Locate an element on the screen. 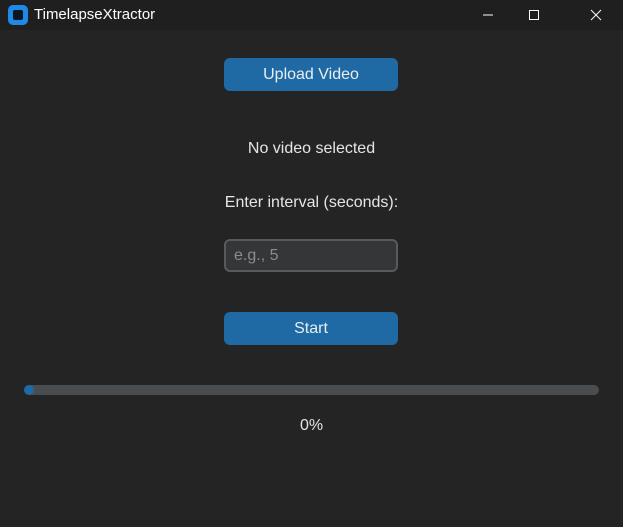 Image resolution: width=623 pixels, height=527 pixels. close-button is located at coordinates (596, 15).